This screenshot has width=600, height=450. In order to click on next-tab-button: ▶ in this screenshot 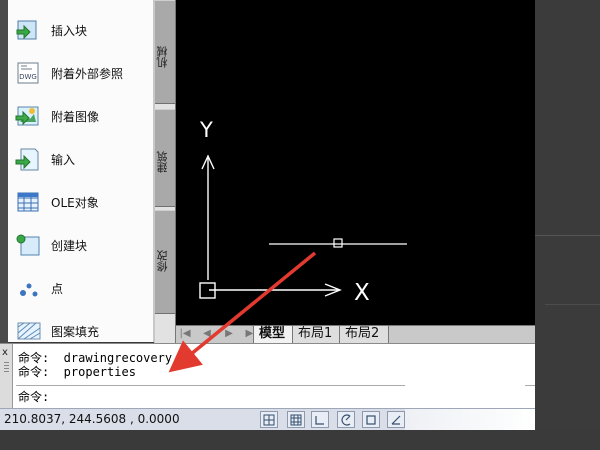, I will do `click(229, 334)`.